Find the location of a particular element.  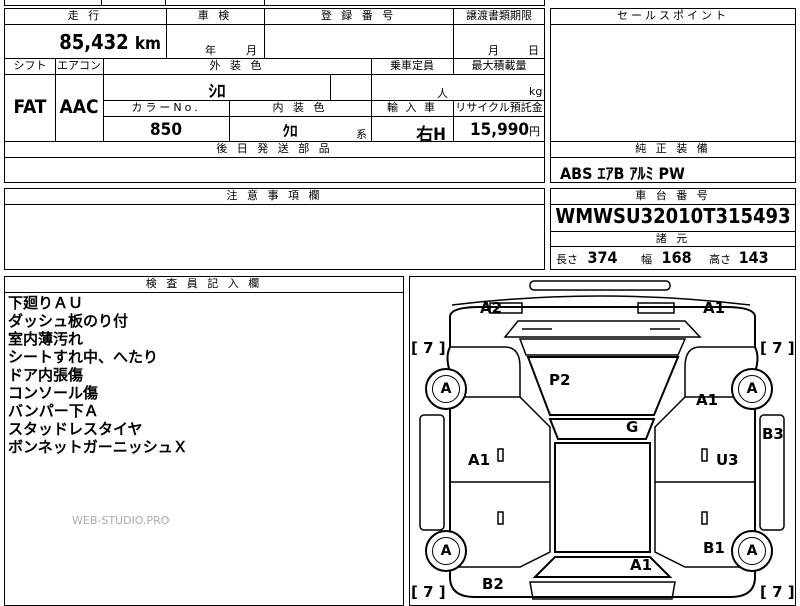

transfer-day-unit: 日 is located at coordinates (533, 50).